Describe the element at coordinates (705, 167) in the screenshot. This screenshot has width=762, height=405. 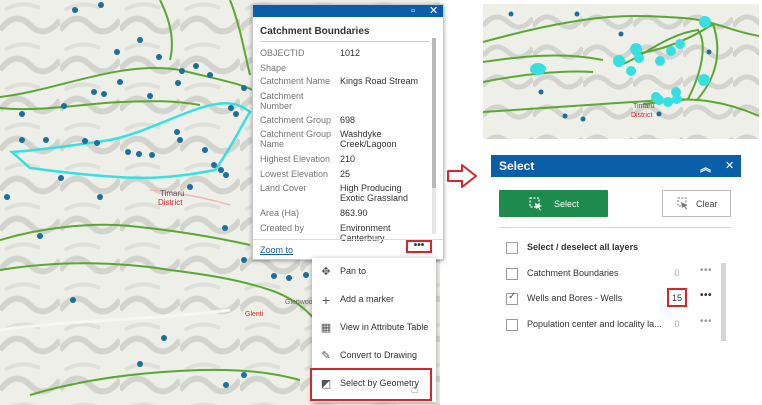
I see `collapse-up-icon: ︽` at that location.